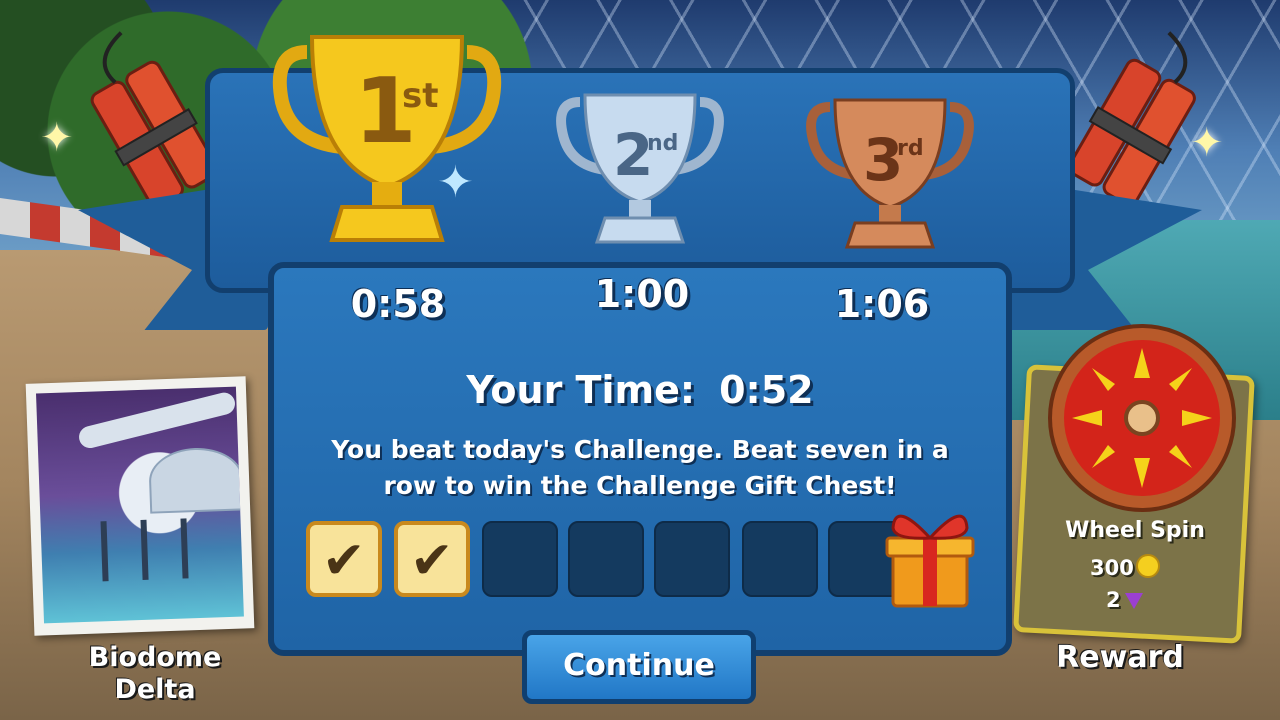 This screenshot has width=1280, height=720. What do you see at coordinates (910, 148) in the screenshot?
I see `bronze-trophy-suffix: rd` at bounding box center [910, 148].